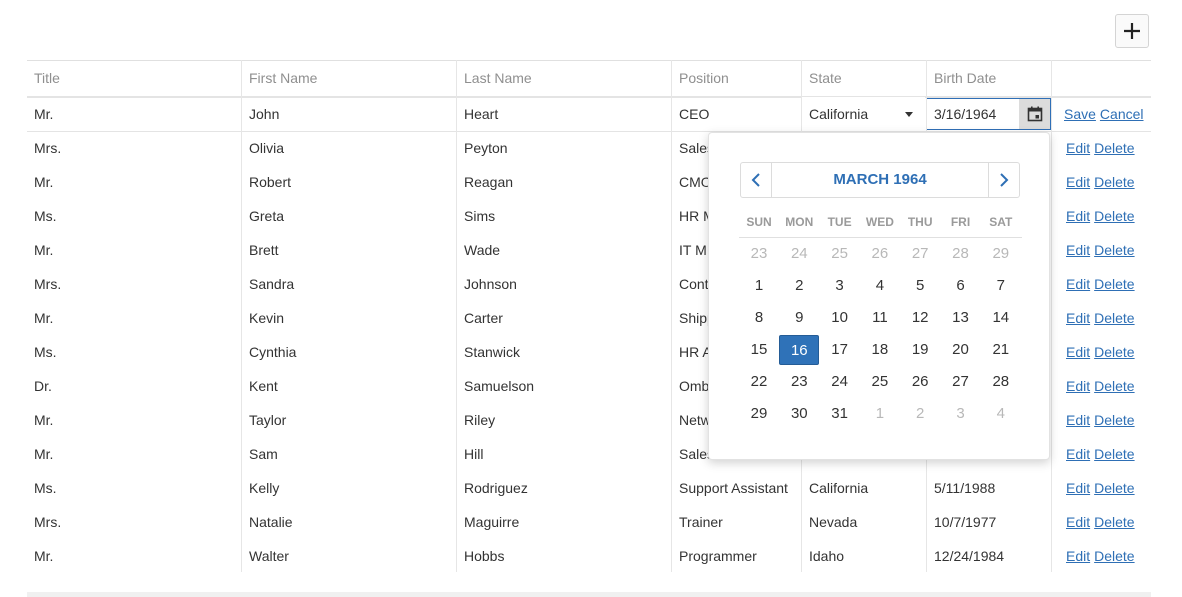 The width and height of the screenshot is (1182, 597). What do you see at coordinates (969, 556) in the screenshot?
I see `cell-birth-date: 12/24/1984` at bounding box center [969, 556].